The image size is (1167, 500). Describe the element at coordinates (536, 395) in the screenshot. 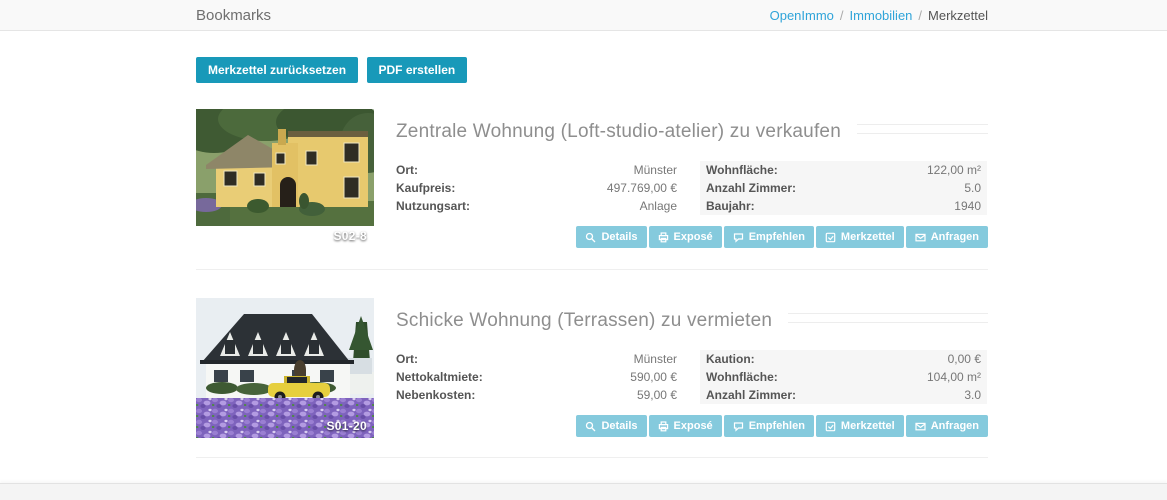

I see `detail-row: Nebenkosten: 59,00 €` at that location.